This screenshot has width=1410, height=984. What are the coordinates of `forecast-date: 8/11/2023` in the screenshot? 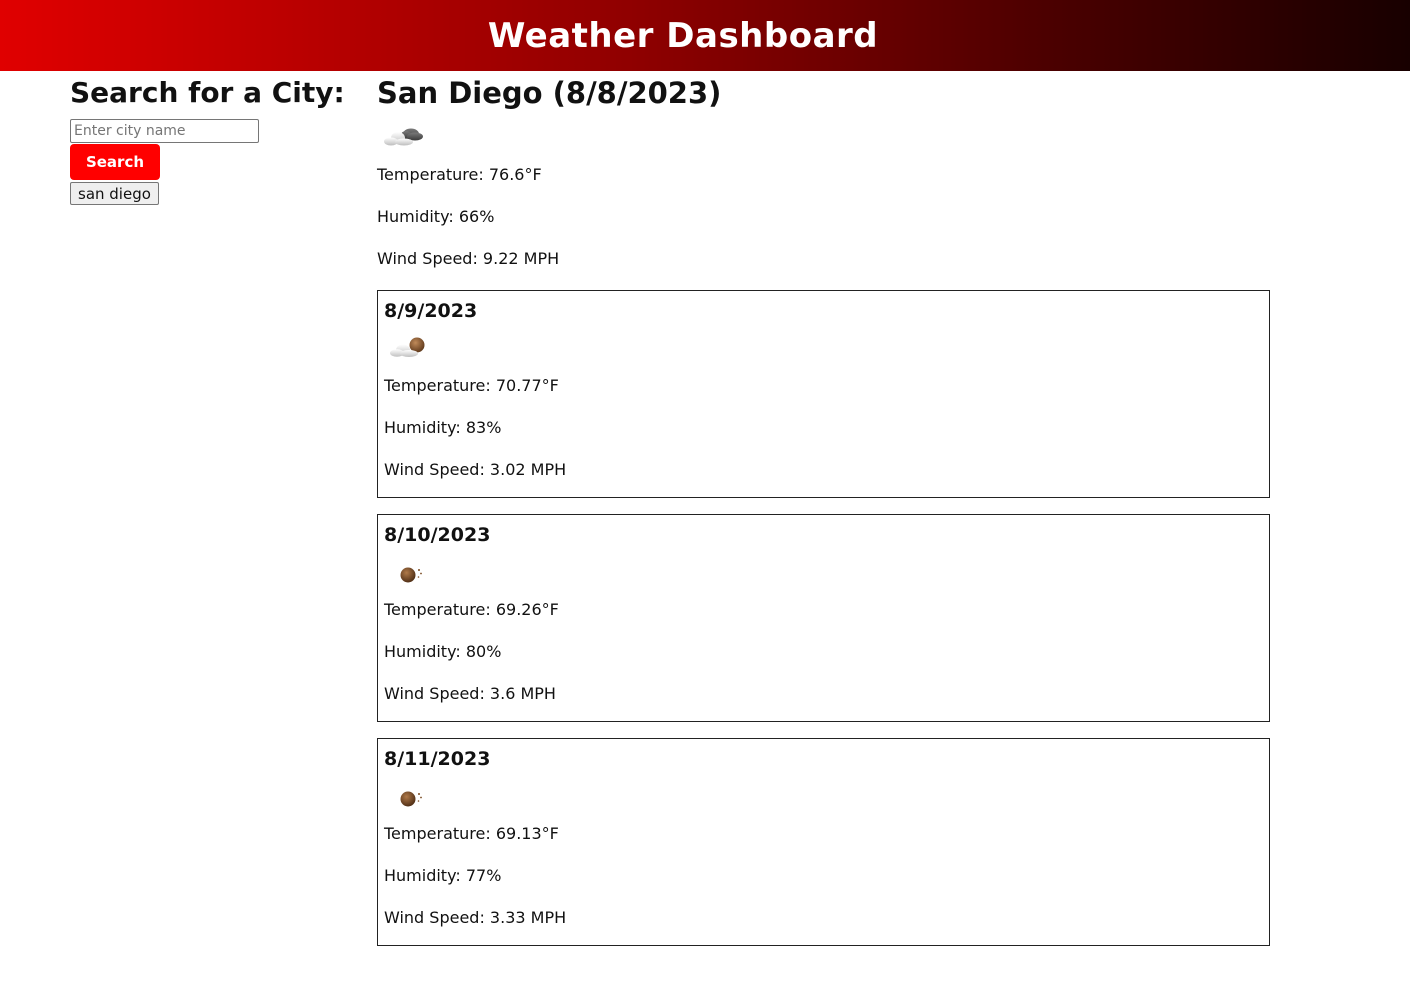 It's located at (437, 759).